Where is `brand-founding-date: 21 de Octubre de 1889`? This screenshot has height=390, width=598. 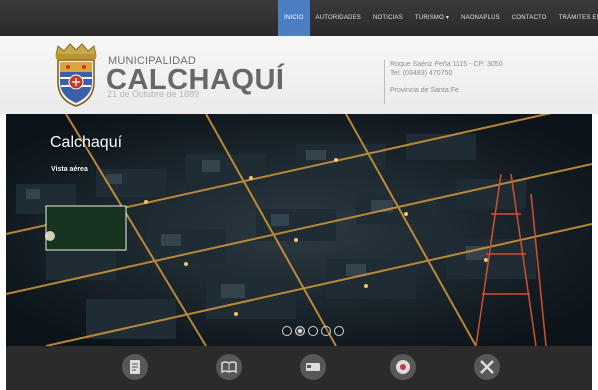
brand-founding-date: 21 de Octubre de 1889 is located at coordinates (153, 94).